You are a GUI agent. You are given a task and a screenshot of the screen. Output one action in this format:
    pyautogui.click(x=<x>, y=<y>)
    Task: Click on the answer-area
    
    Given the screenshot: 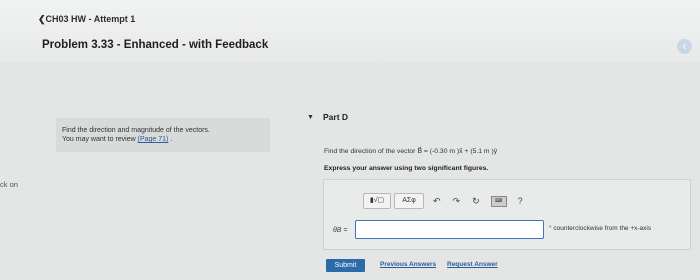 What is the action you would take?
    pyautogui.click(x=507, y=214)
    